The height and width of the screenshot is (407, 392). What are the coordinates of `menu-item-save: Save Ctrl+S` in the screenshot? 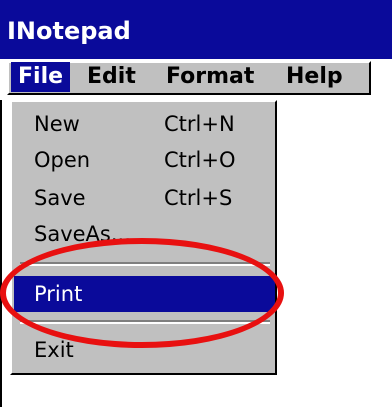 It's located at (144, 198).